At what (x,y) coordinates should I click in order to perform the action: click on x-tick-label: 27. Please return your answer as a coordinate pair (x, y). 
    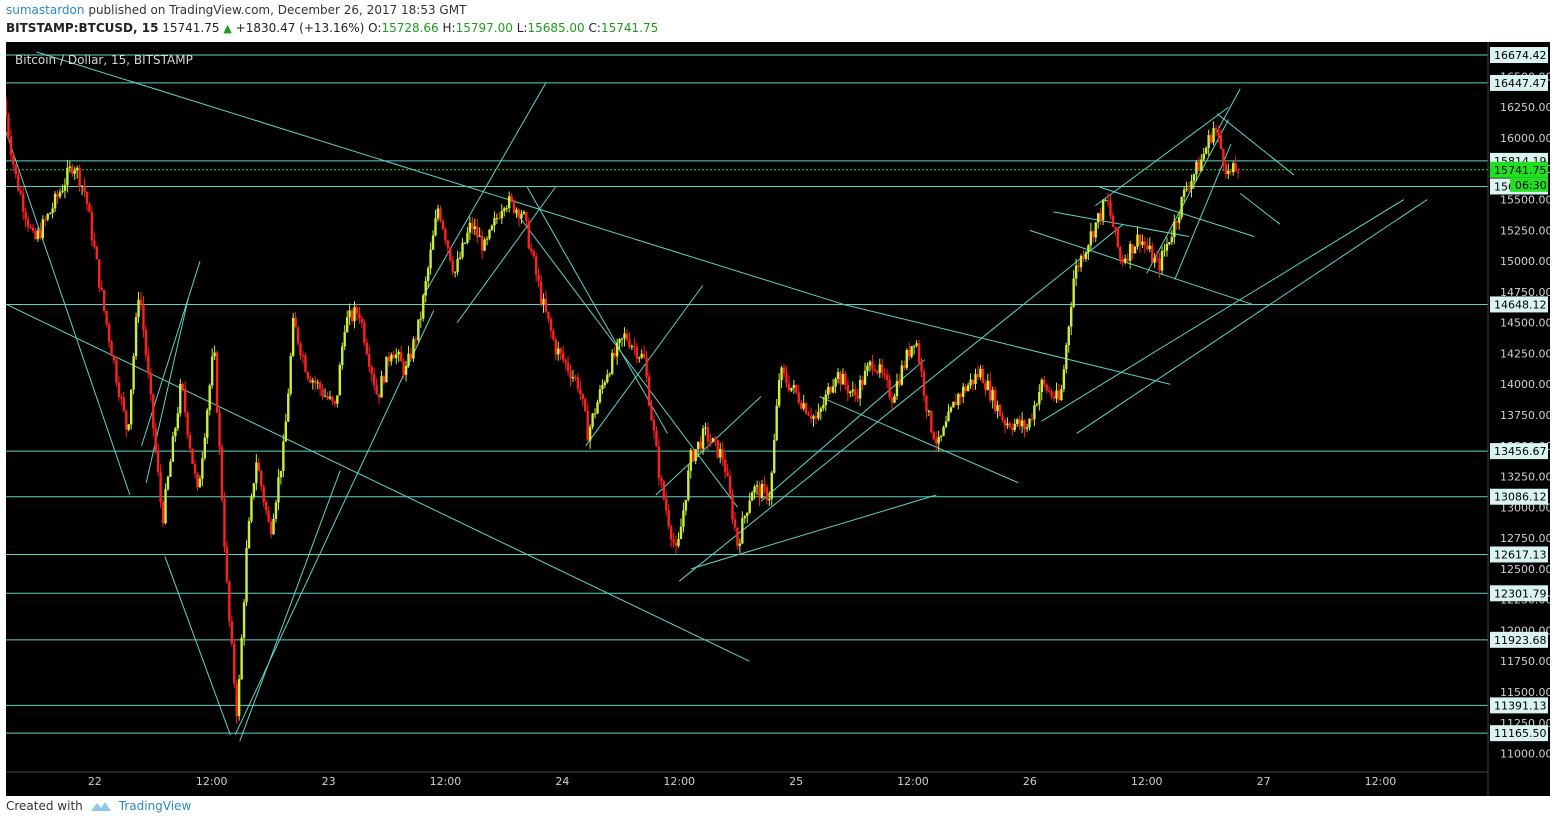
    Looking at the image, I should click on (1264, 781).